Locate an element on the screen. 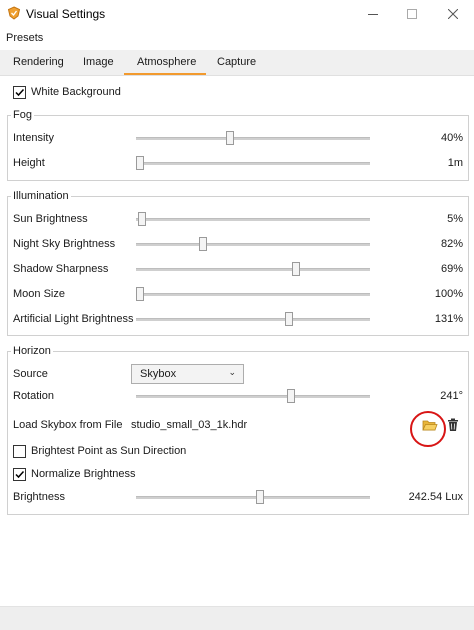 The image size is (474, 630). trash-icon is located at coordinates (453, 425).